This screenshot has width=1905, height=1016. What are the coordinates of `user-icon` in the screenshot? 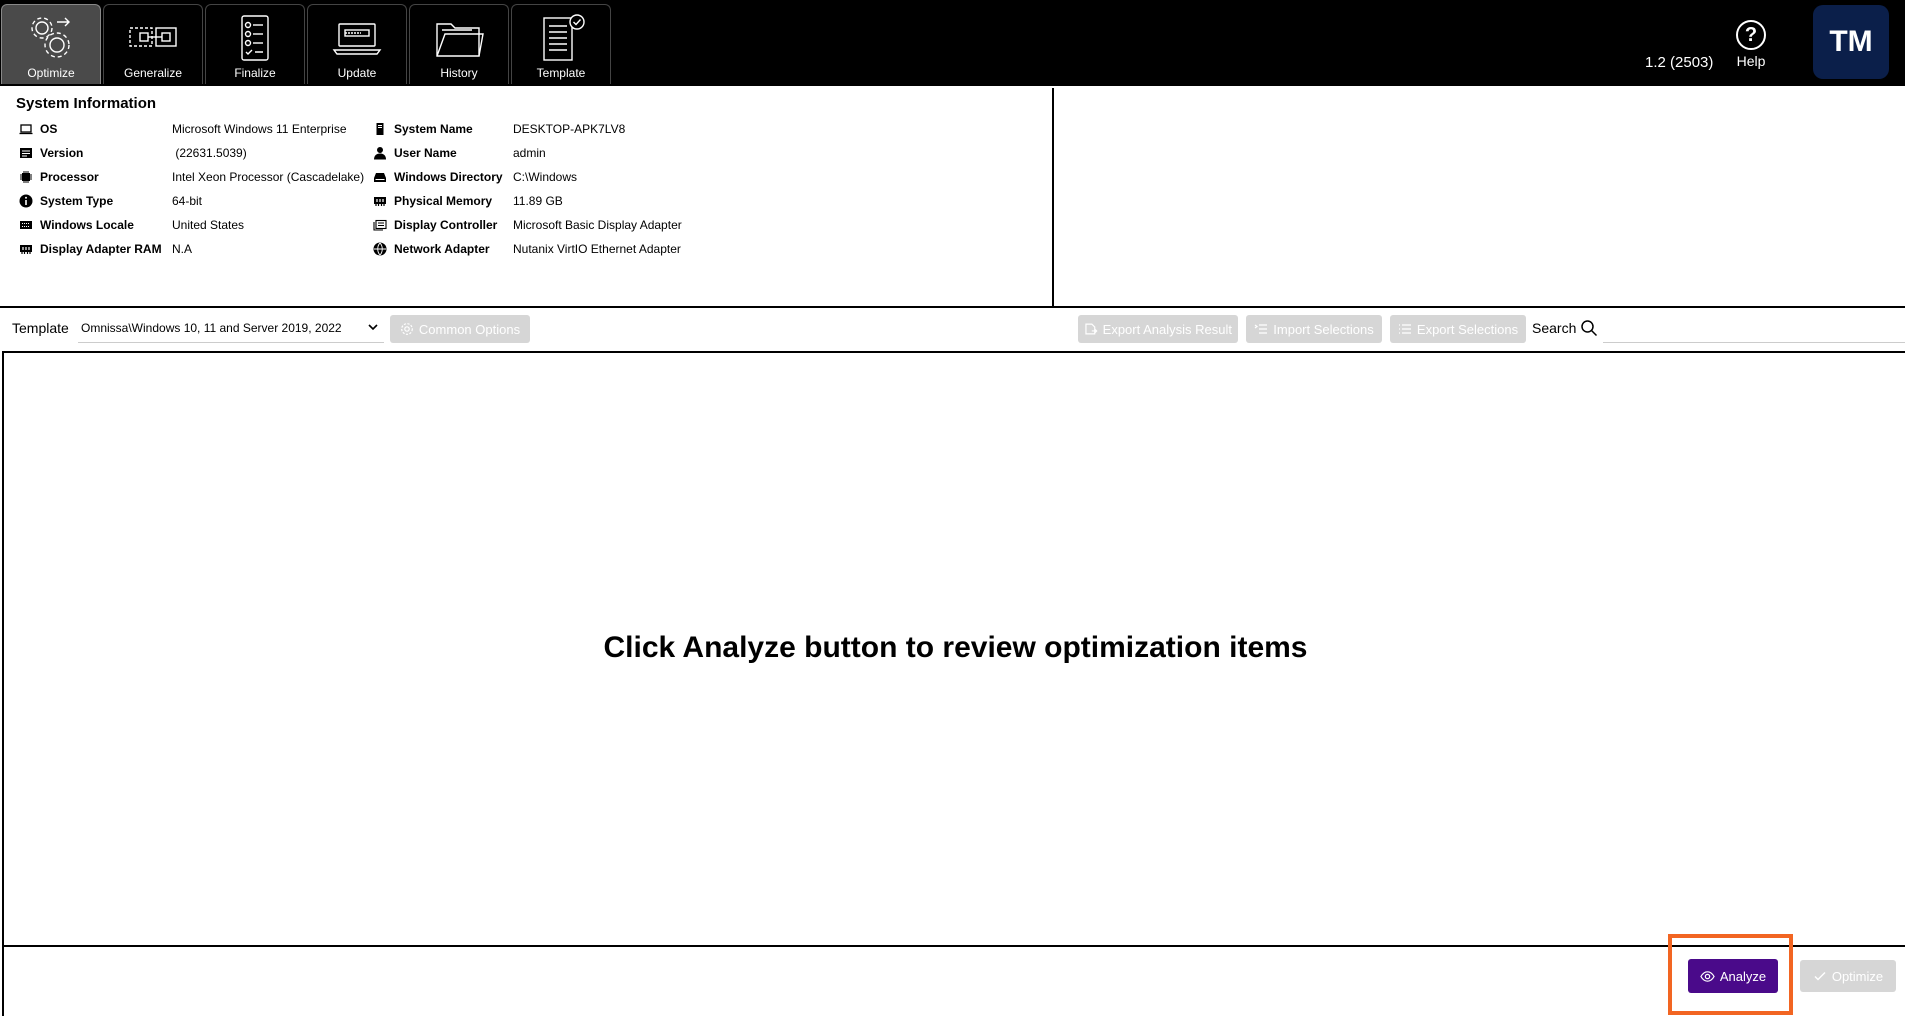 It's located at (380, 153).